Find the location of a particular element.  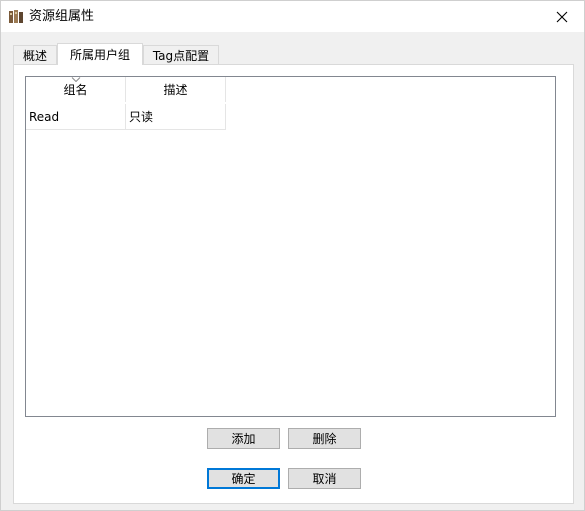

column-header-group-name: 组名 is located at coordinates (76, 89).